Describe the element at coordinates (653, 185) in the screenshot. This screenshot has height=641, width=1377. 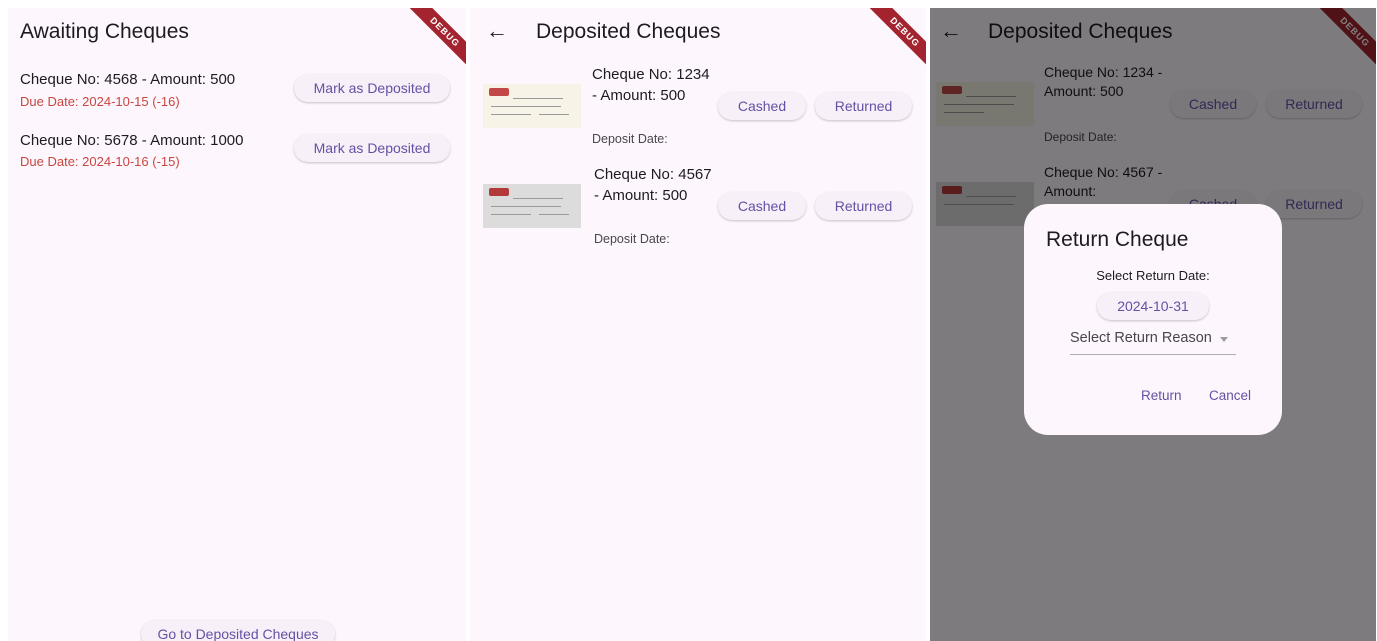
I see `cheque-label: Cheque No: 4567 - Amount: 500` at that location.